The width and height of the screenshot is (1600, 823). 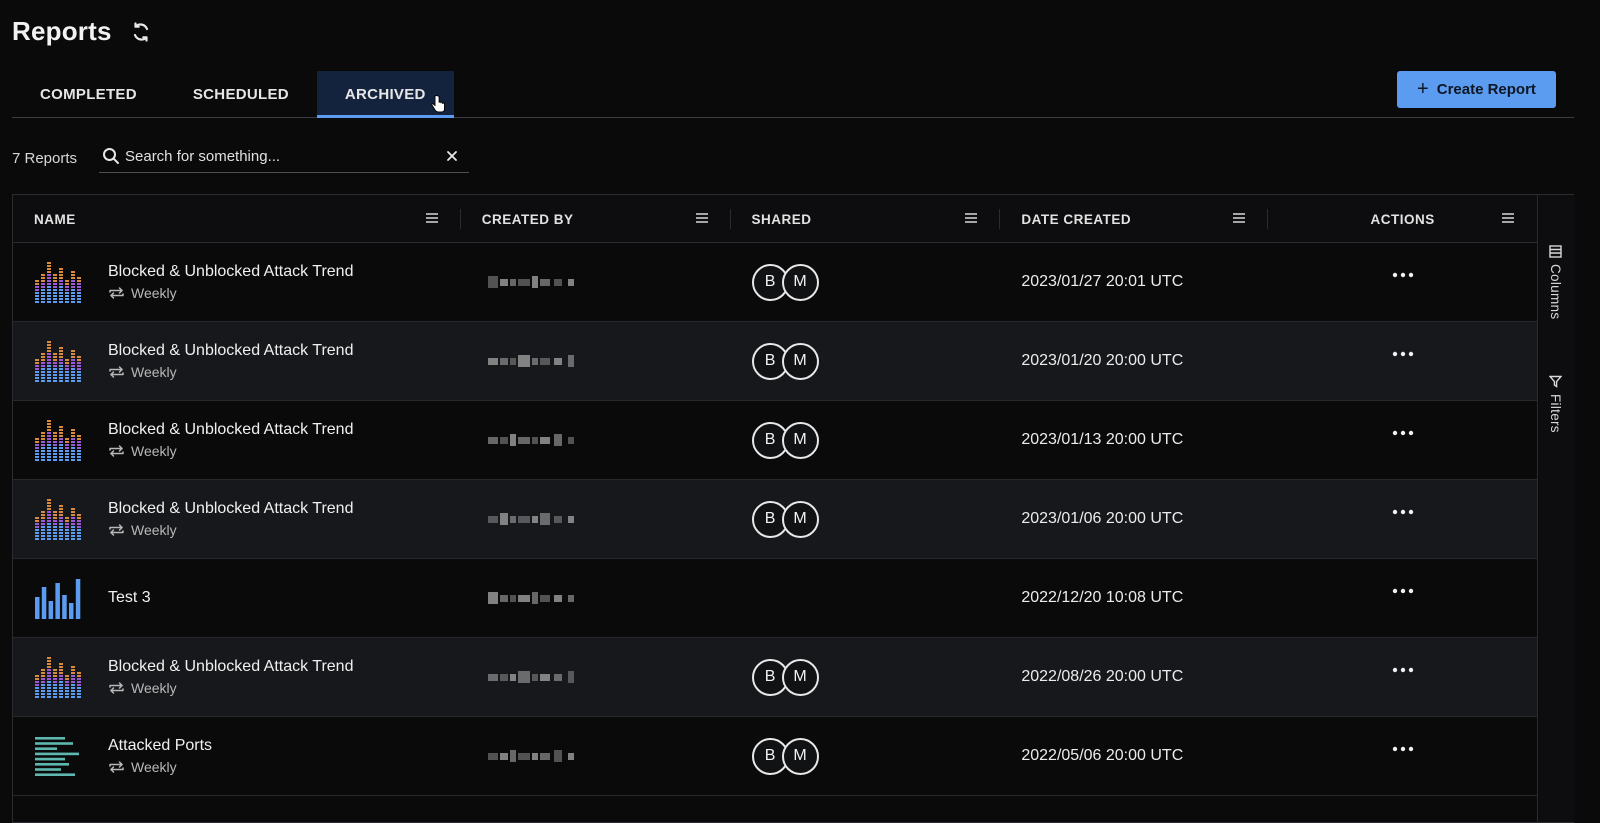 I want to click on hand-cursor-icon, so click(x=438, y=104).